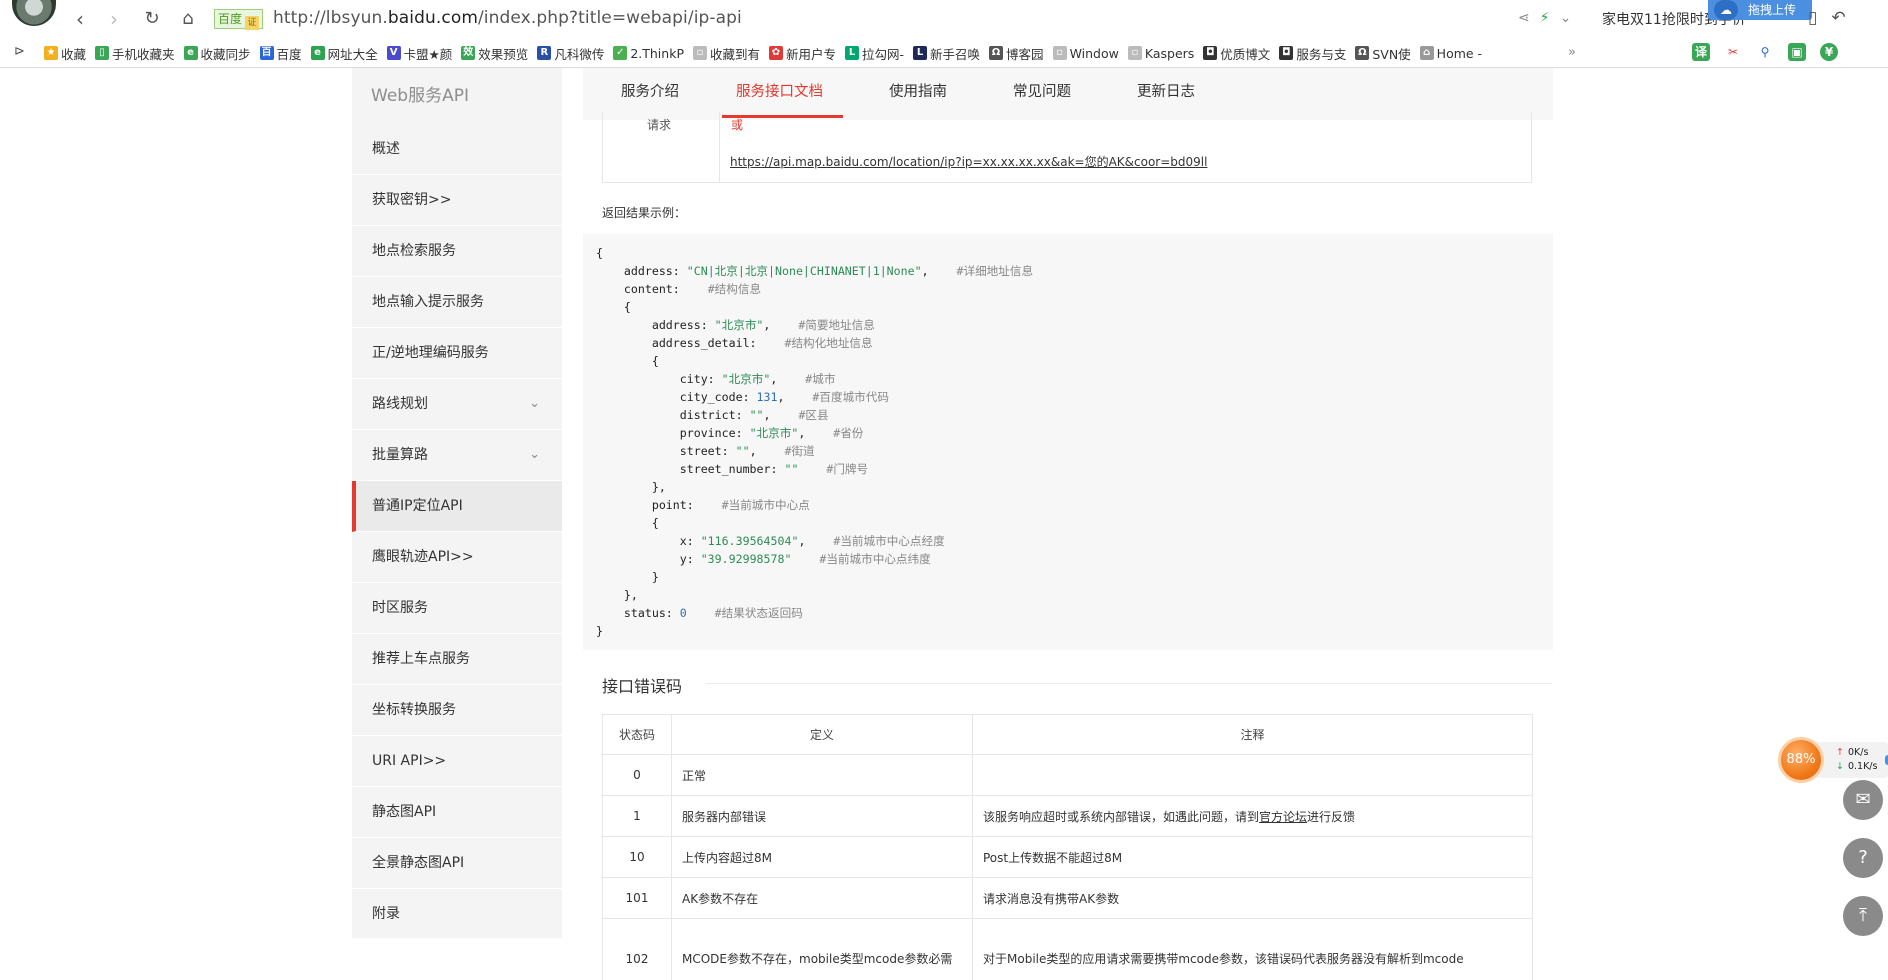 The image size is (1888, 980). What do you see at coordinates (1074, 415) in the screenshot?
I see `code-line: district: "", #区县` at bounding box center [1074, 415].